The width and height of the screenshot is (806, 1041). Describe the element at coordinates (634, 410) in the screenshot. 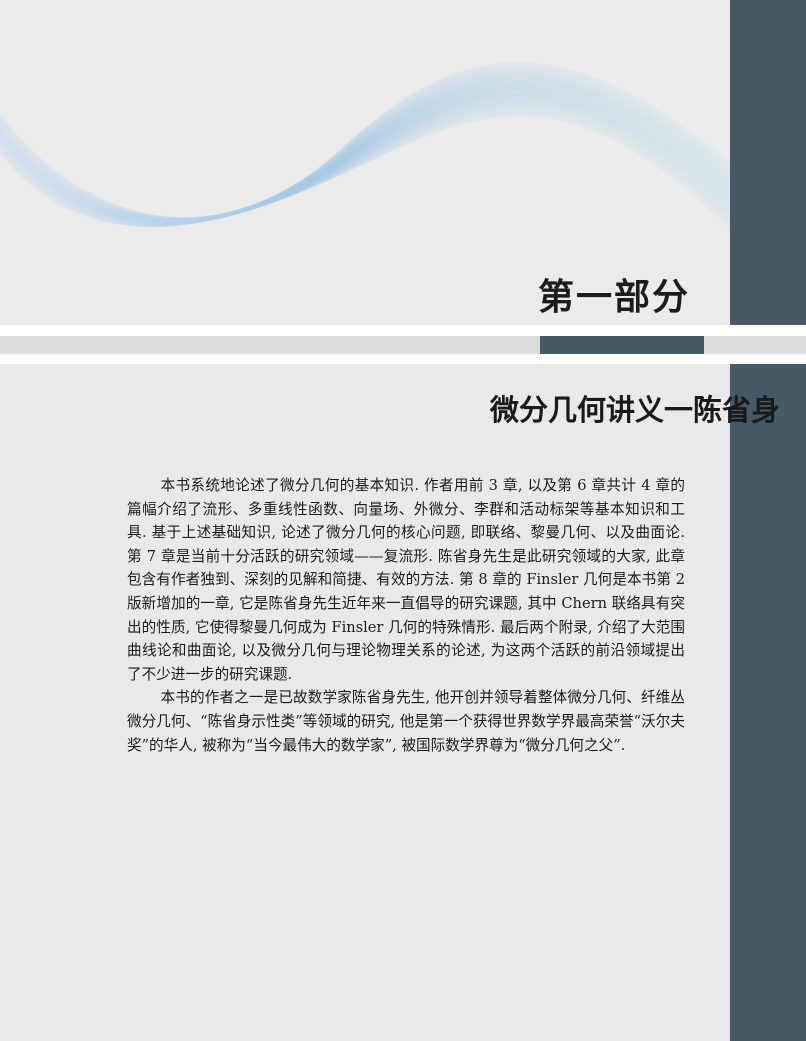

I see `book-title: 微分几何讲义一陈省身` at that location.